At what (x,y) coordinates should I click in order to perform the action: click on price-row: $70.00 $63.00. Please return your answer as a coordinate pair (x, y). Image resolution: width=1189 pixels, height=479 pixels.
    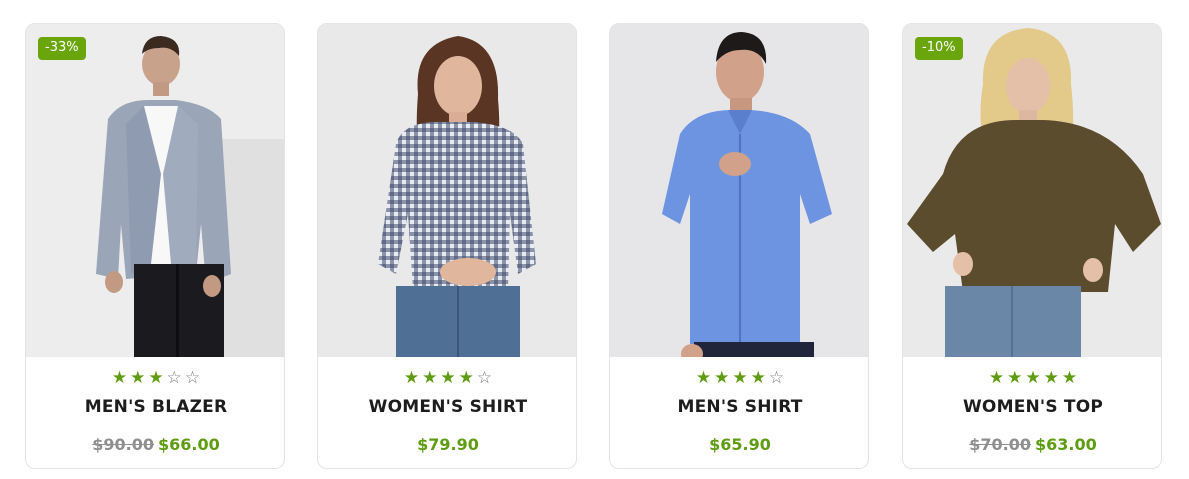
    Looking at the image, I should click on (1032, 444).